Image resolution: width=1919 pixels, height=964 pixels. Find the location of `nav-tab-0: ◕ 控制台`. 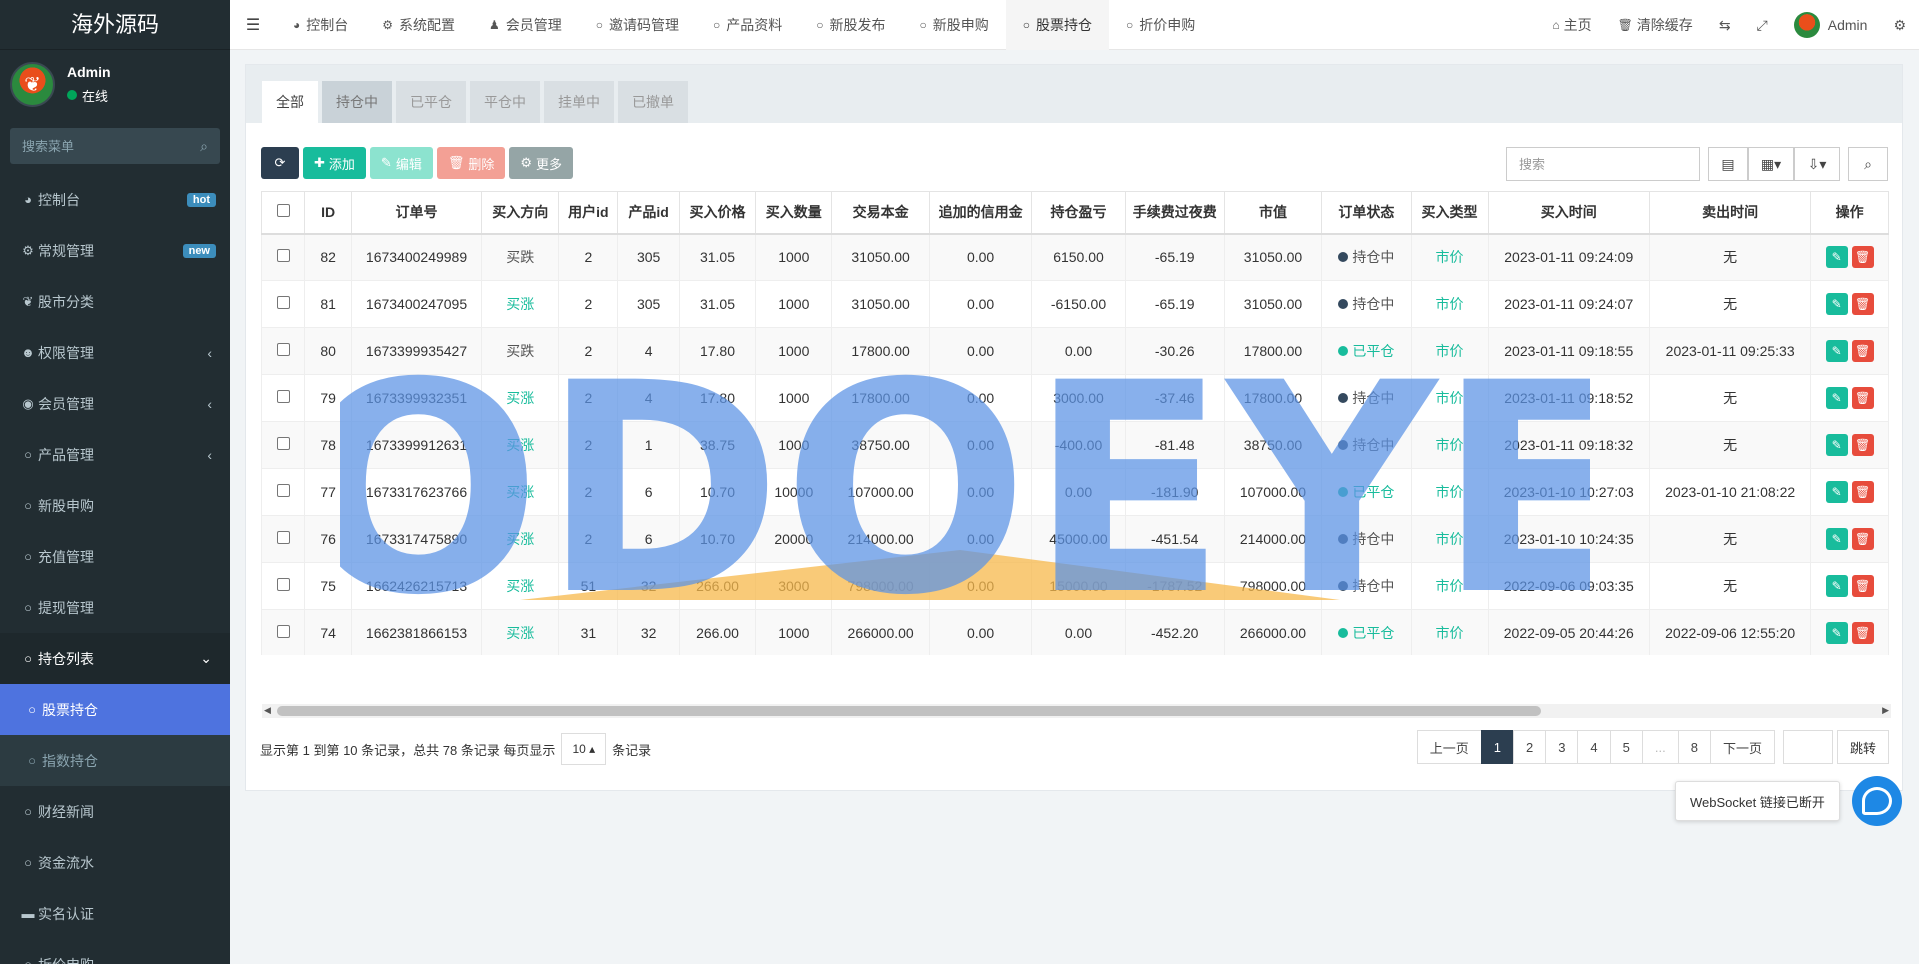

nav-tab-0: ◕ 控制台 is located at coordinates (320, 25).